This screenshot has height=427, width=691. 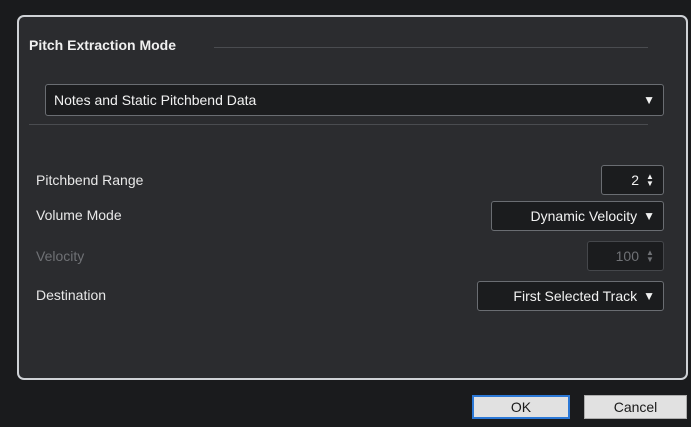 I want to click on velocity-value: 100, so click(x=627, y=256).